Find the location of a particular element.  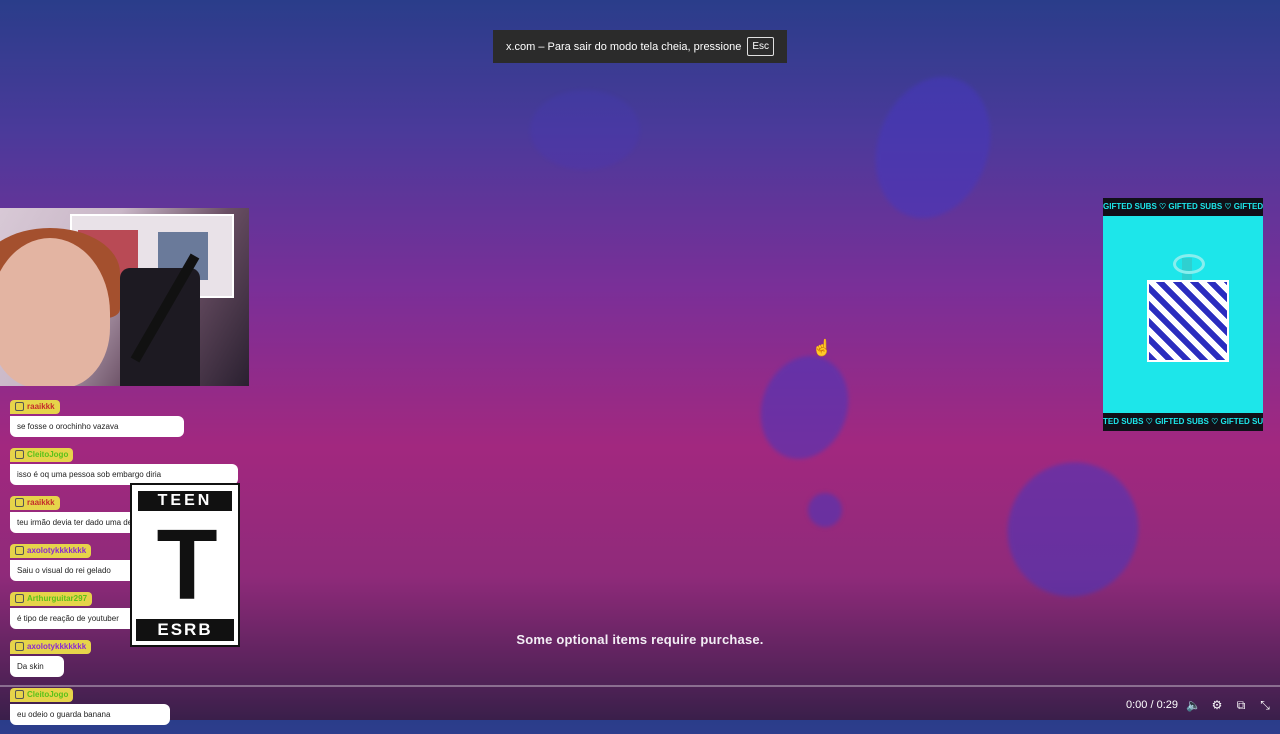

webcam-overlay is located at coordinates (124, 297).